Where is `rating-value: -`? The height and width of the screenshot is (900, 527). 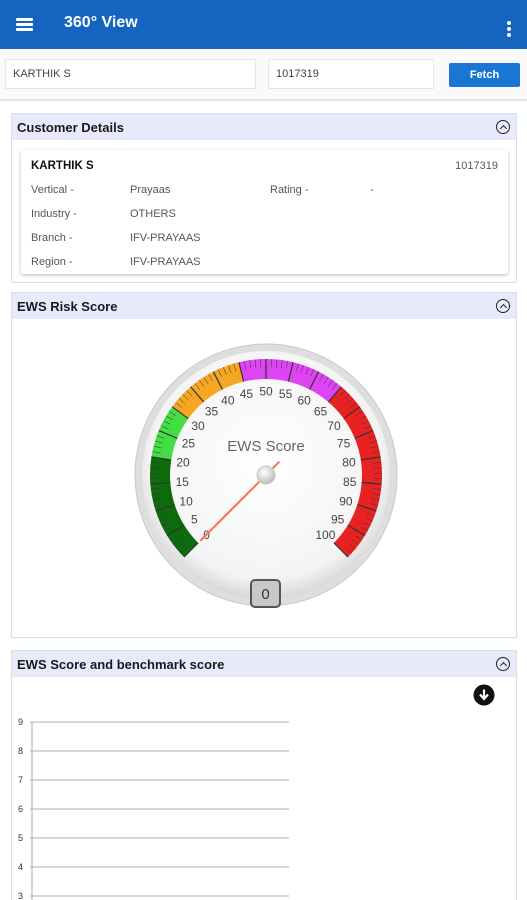
rating-value: - is located at coordinates (372, 190).